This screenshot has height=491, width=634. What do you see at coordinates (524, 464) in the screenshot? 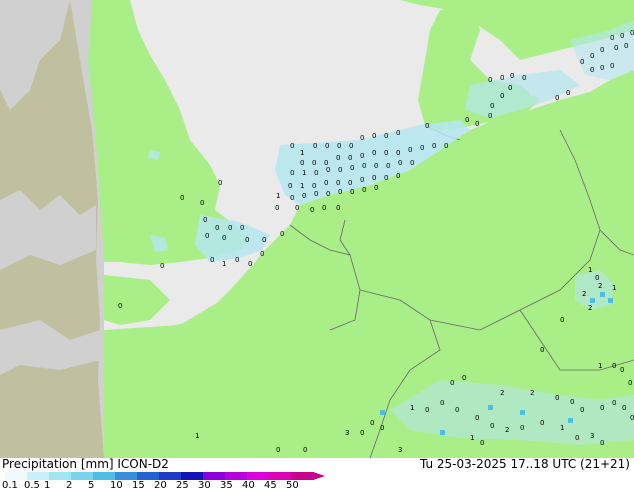
I see `valid-time: Tu 25-03-2025 17..18 UTC (21+21)` at bounding box center [524, 464].